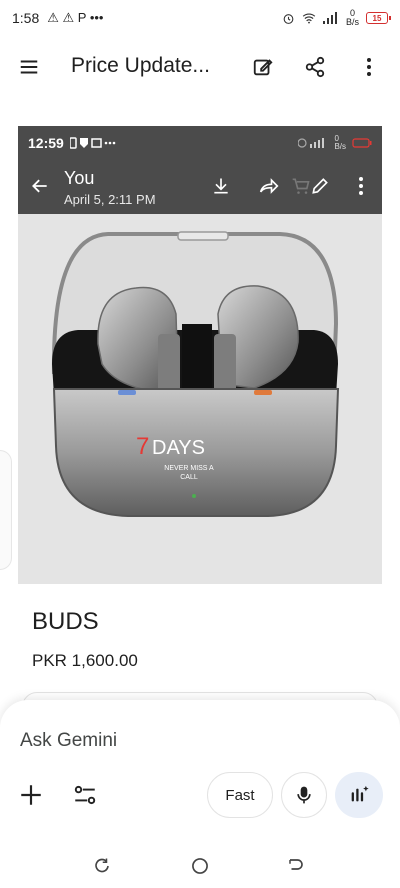  I want to click on system-nav-bar, so click(200, 868).